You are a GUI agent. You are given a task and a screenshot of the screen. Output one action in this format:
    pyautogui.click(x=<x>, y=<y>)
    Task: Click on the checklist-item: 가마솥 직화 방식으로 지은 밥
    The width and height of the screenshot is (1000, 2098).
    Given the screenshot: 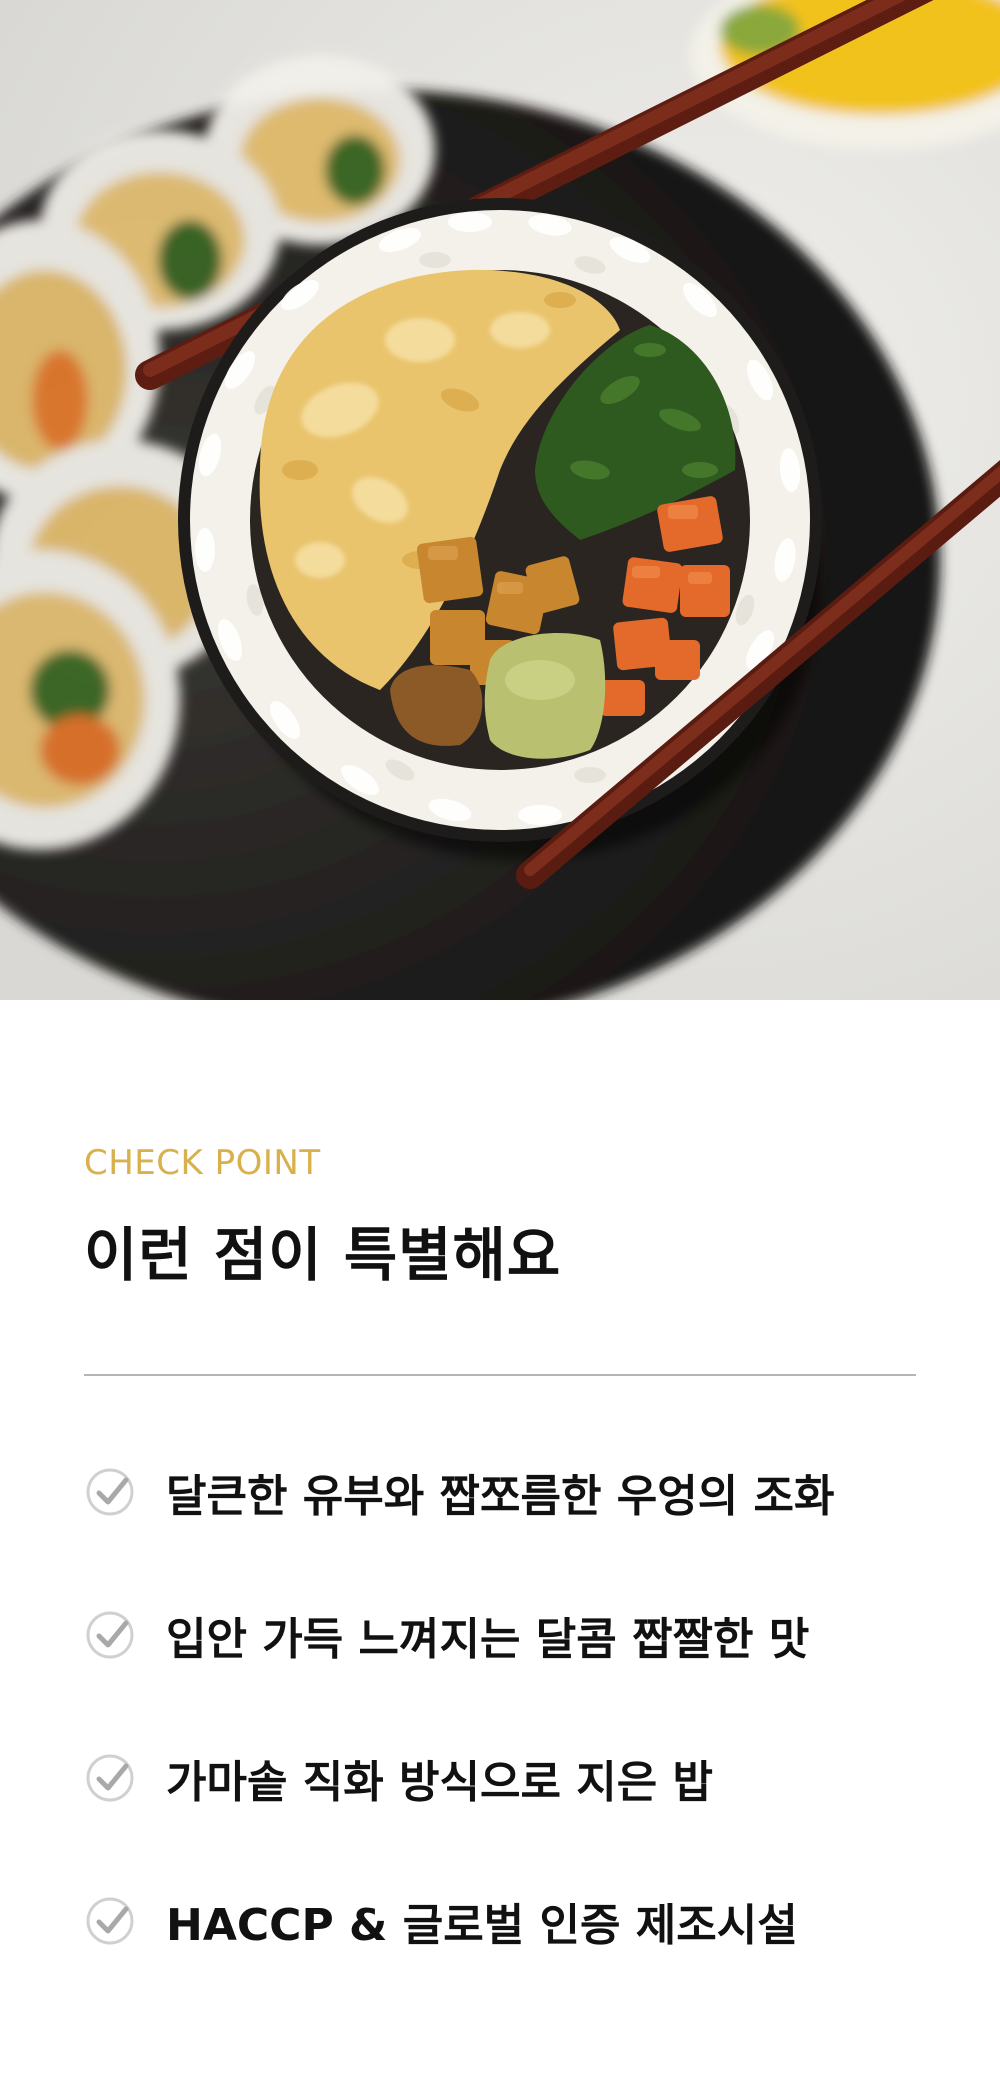 What is the action you would take?
    pyautogui.click(x=524, y=1777)
    